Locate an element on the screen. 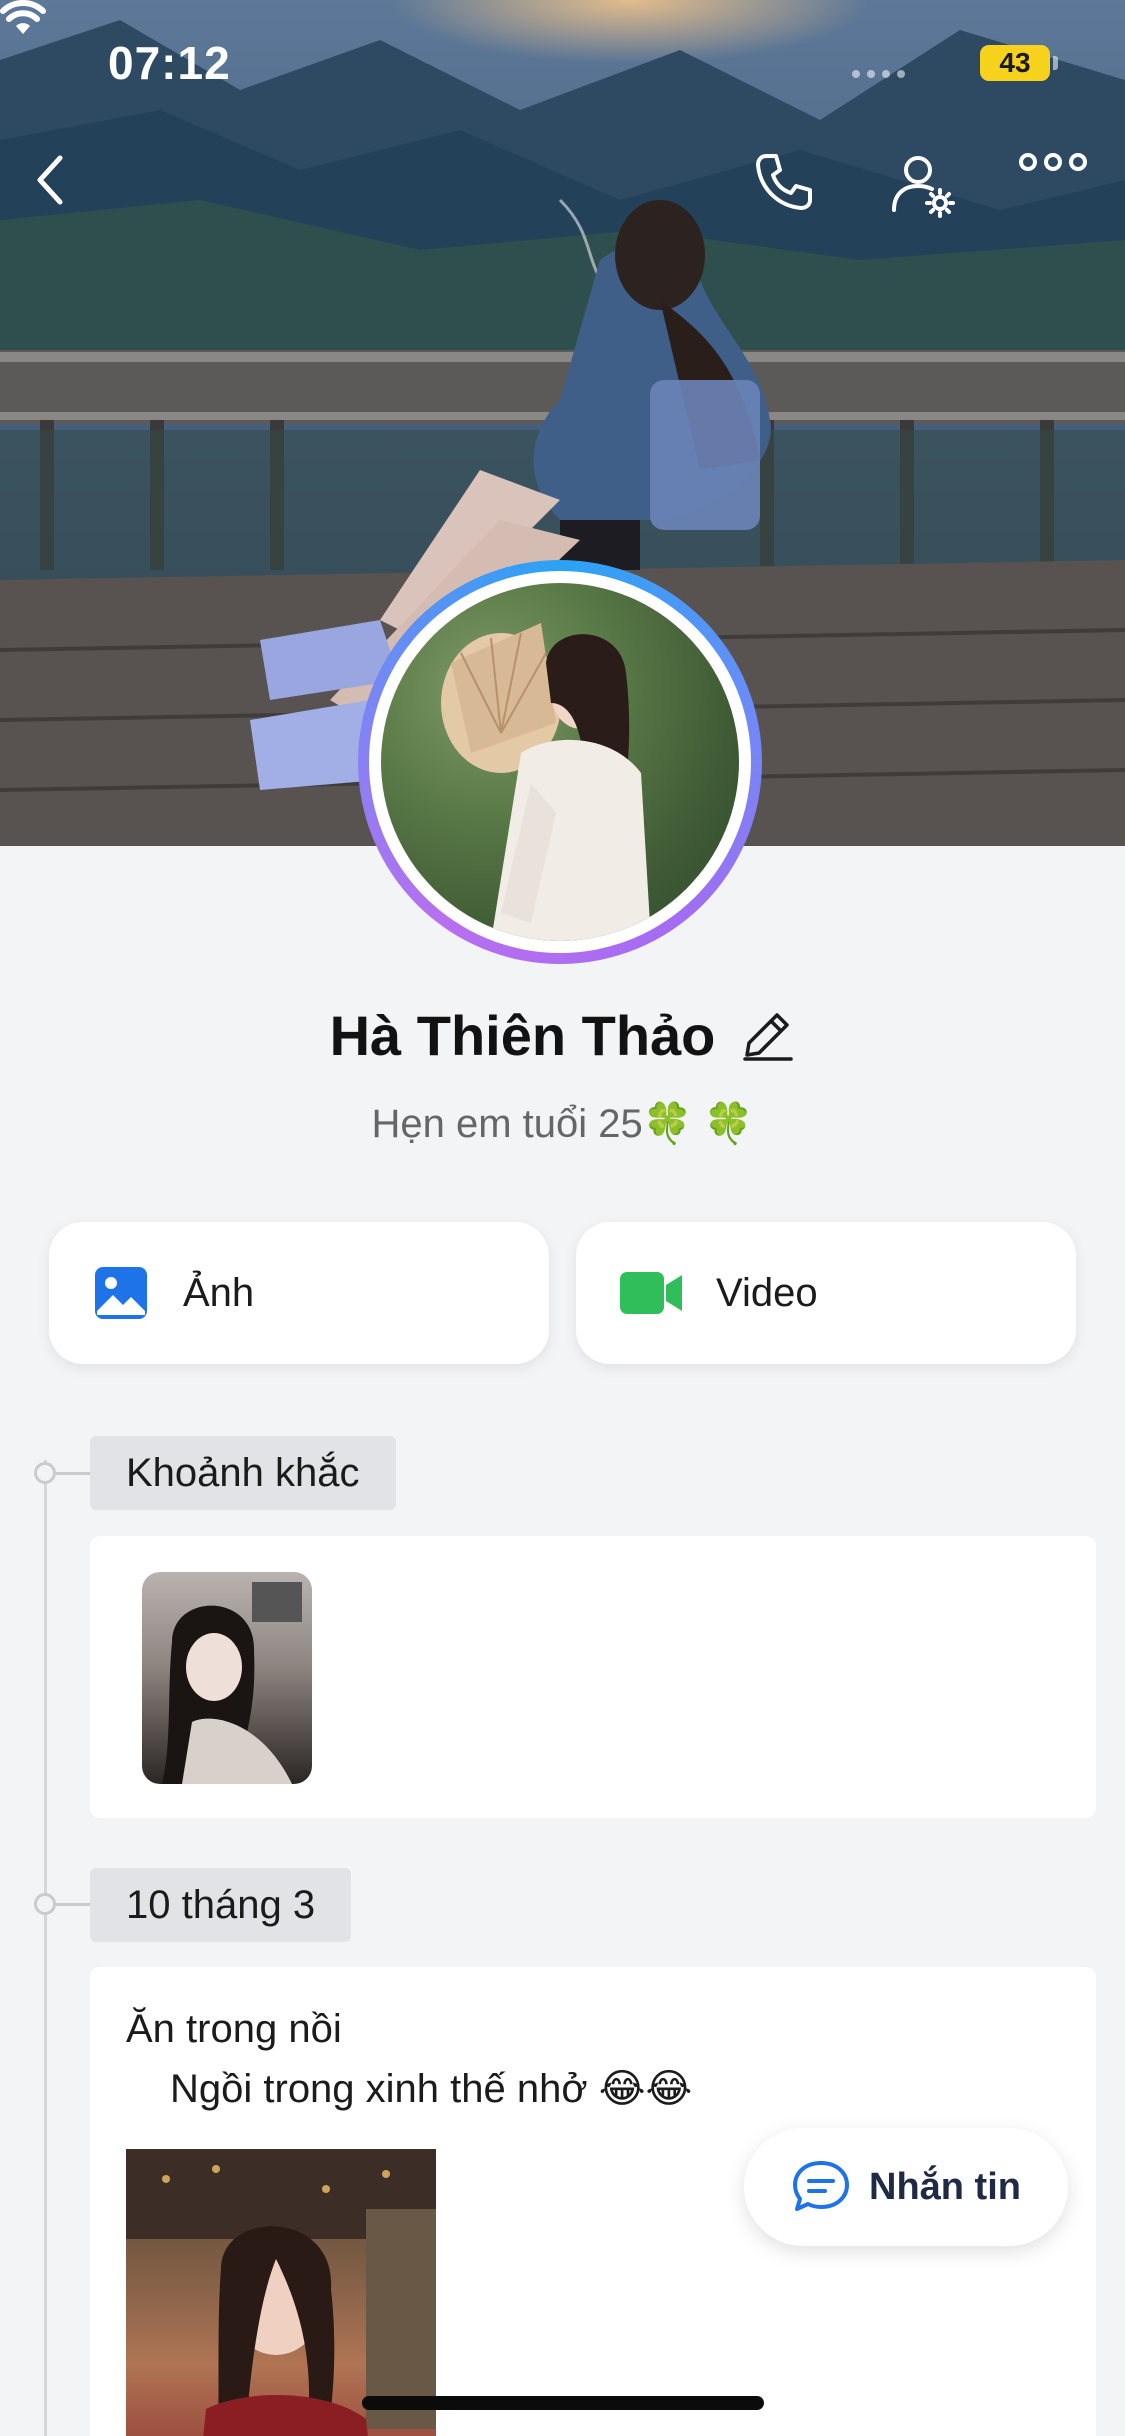 This screenshot has height=2436, width=1125. photos-label: Ảnh is located at coordinates (219, 1292).